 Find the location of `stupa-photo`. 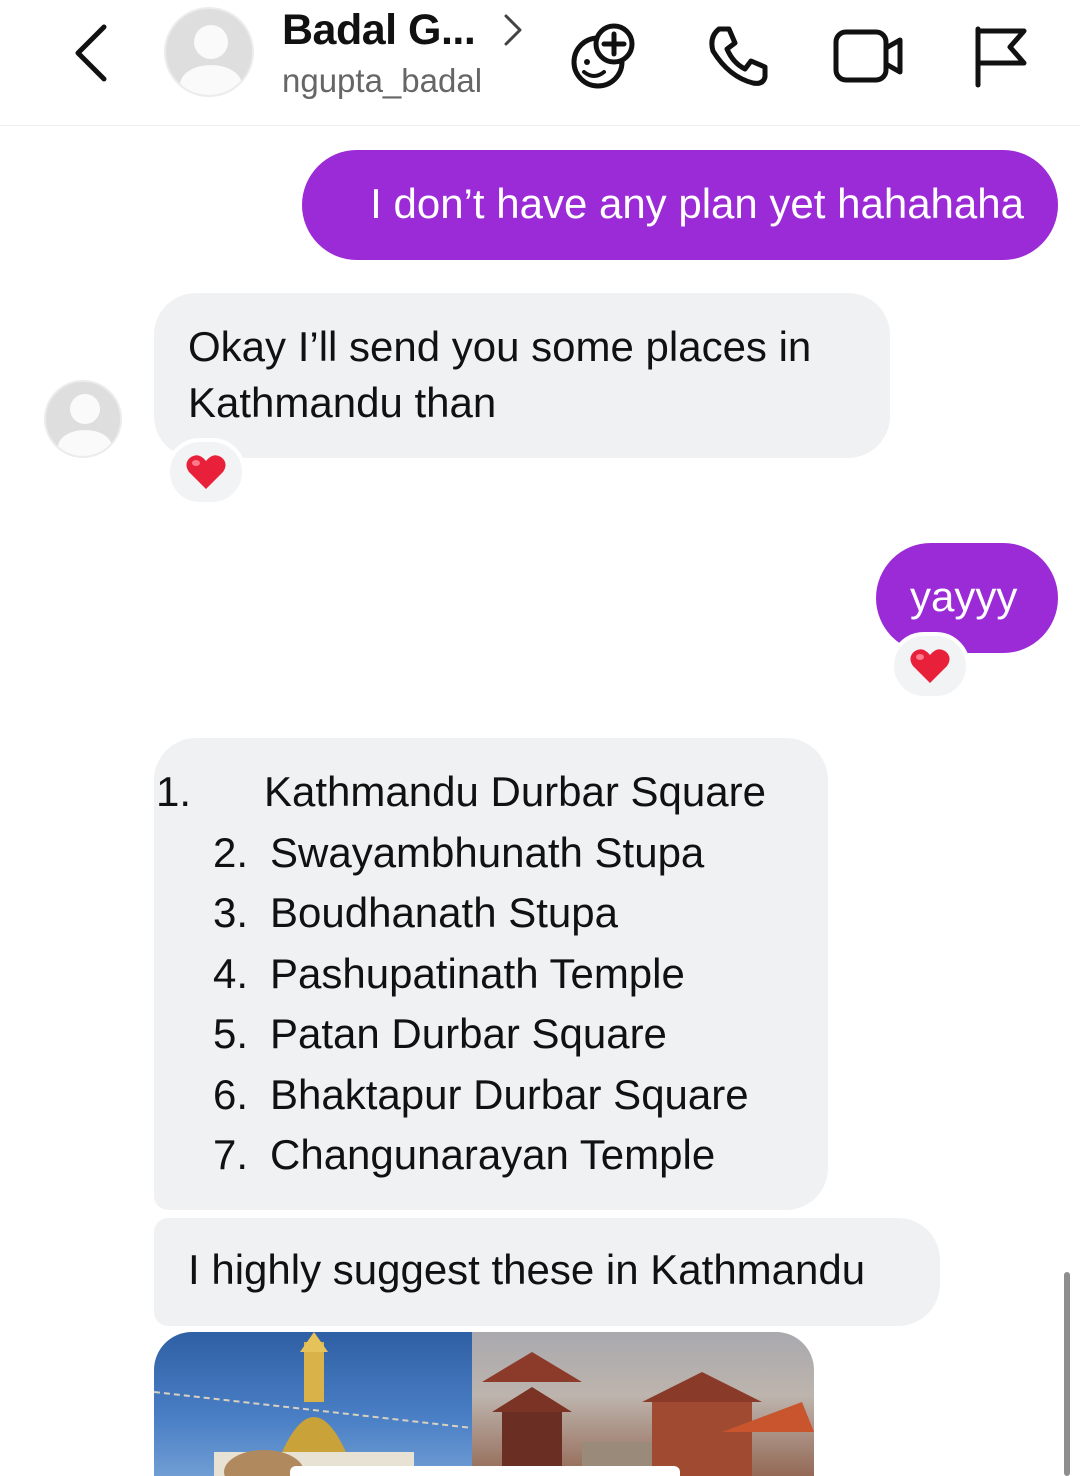

stupa-photo is located at coordinates (313, 1404).